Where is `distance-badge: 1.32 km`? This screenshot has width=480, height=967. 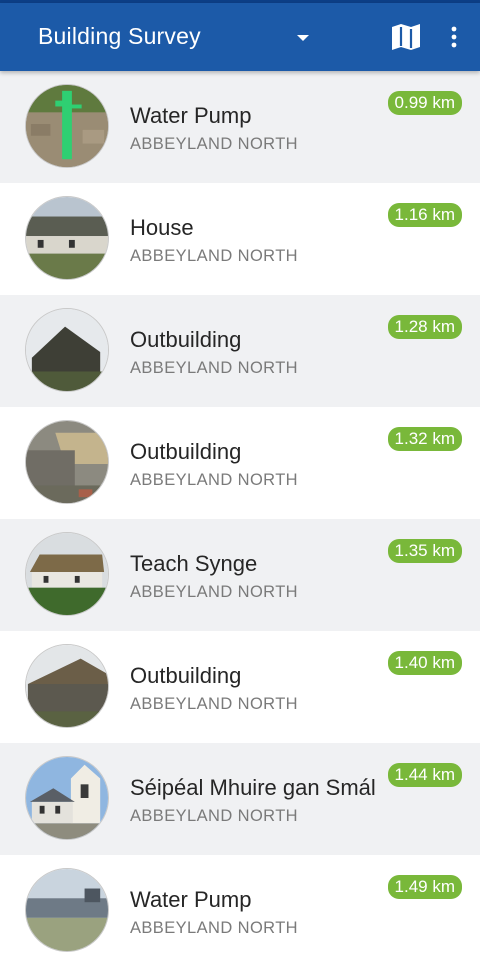
distance-badge: 1.32 km is located at coordinates (424, 439).